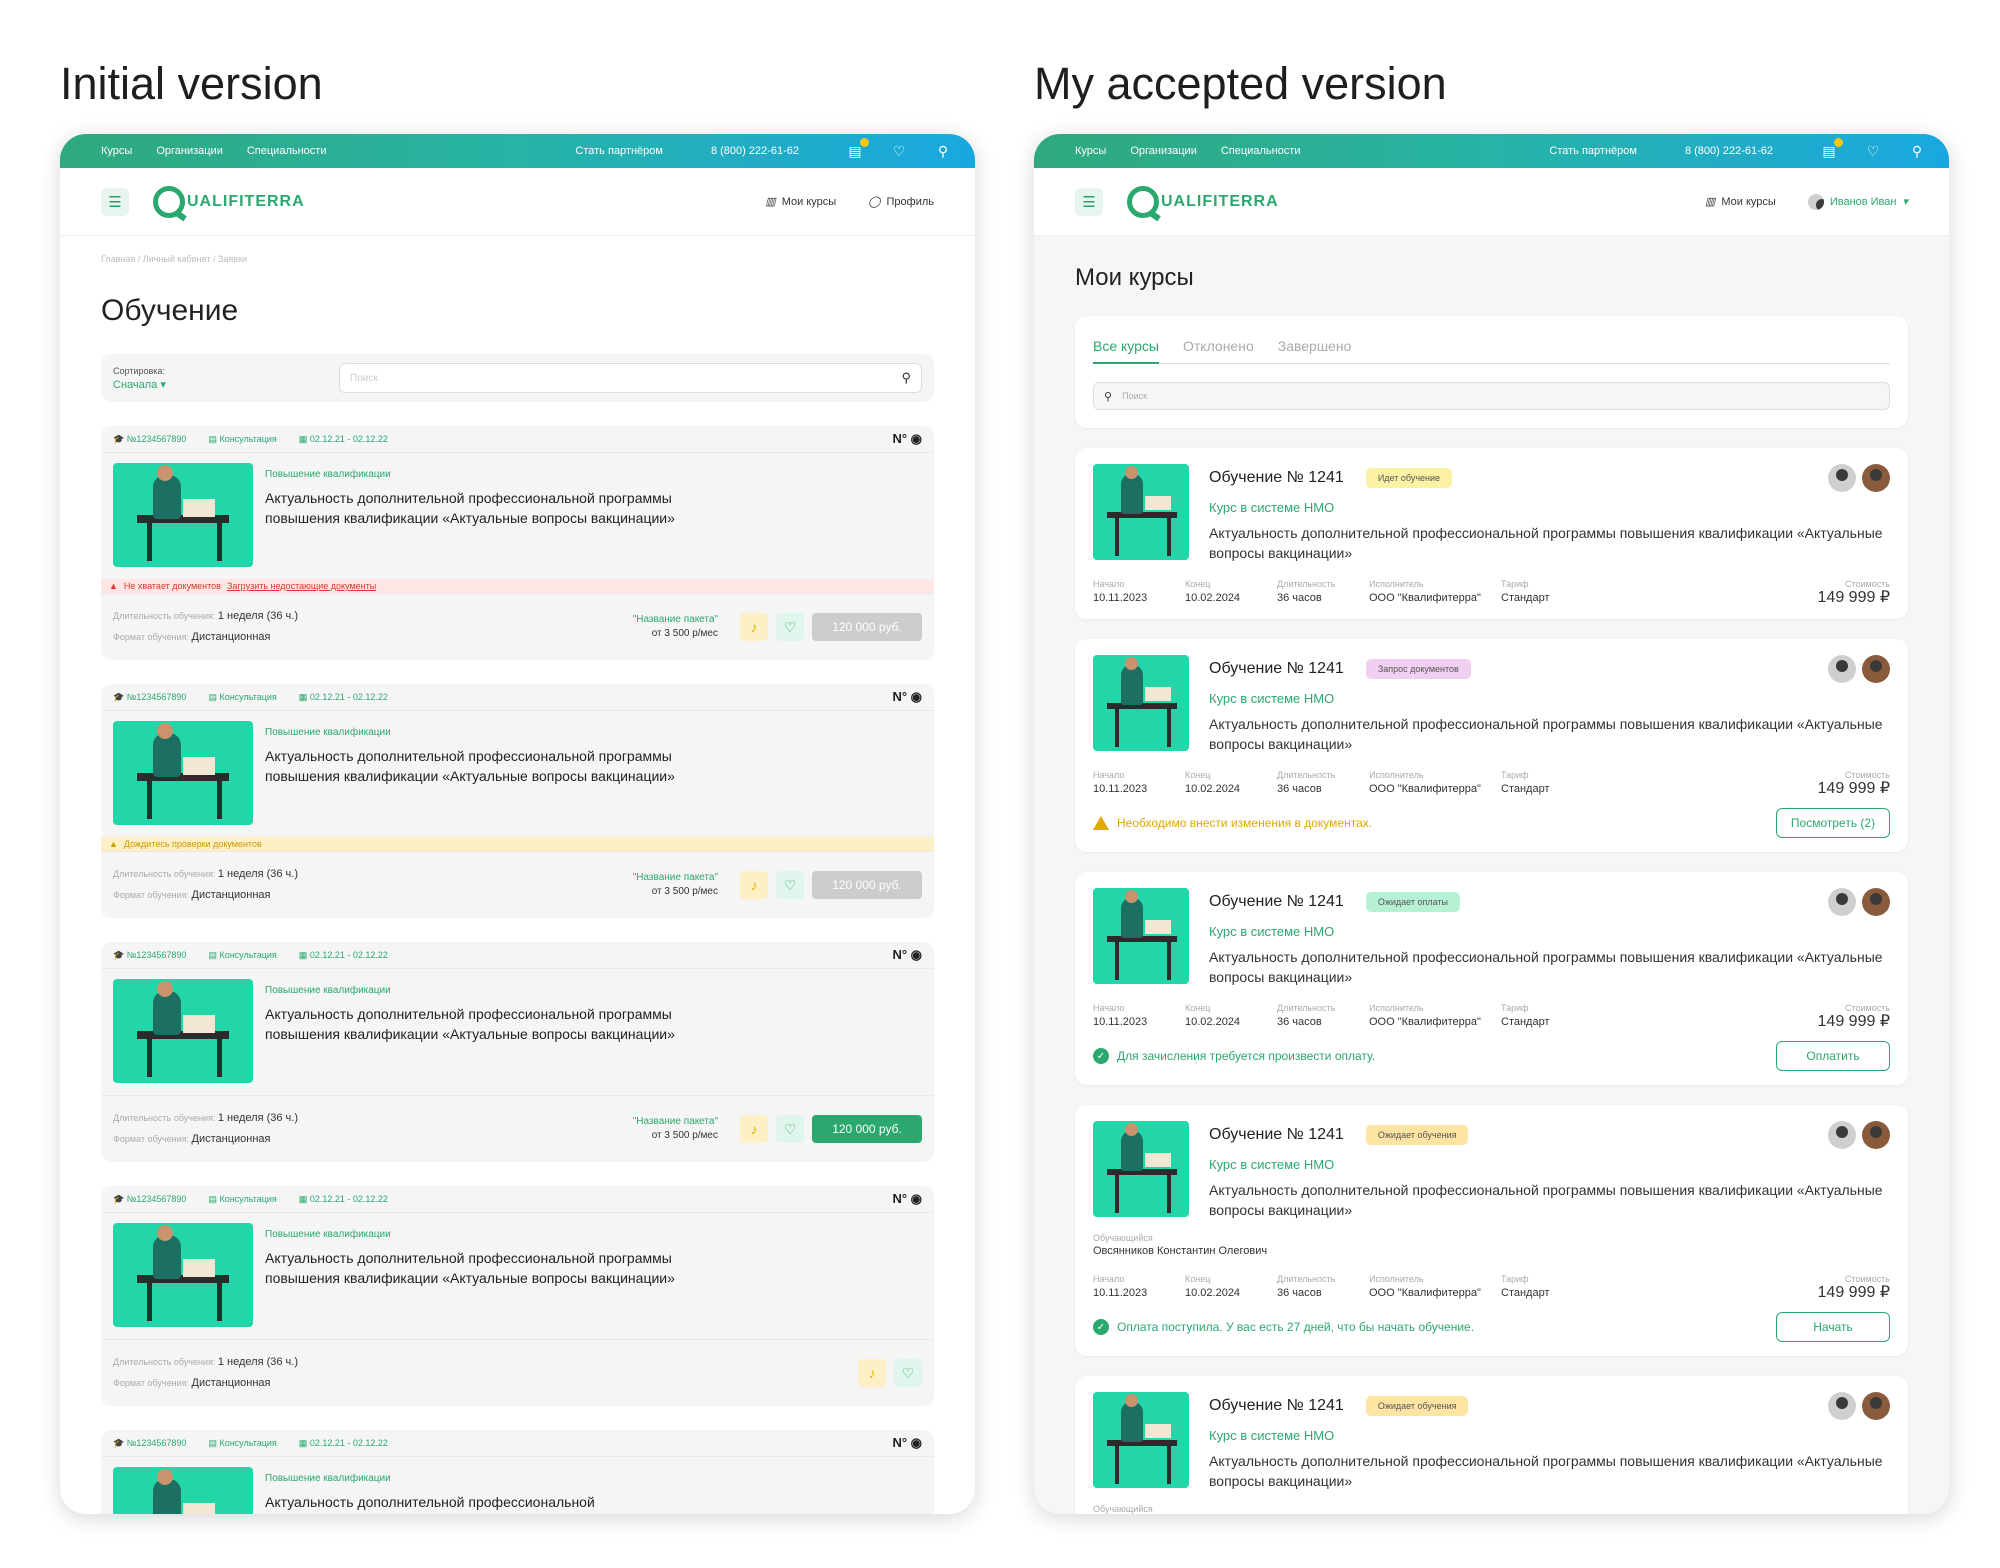  I want to click on card-type: ▤ Консультация, so click(242, 696).